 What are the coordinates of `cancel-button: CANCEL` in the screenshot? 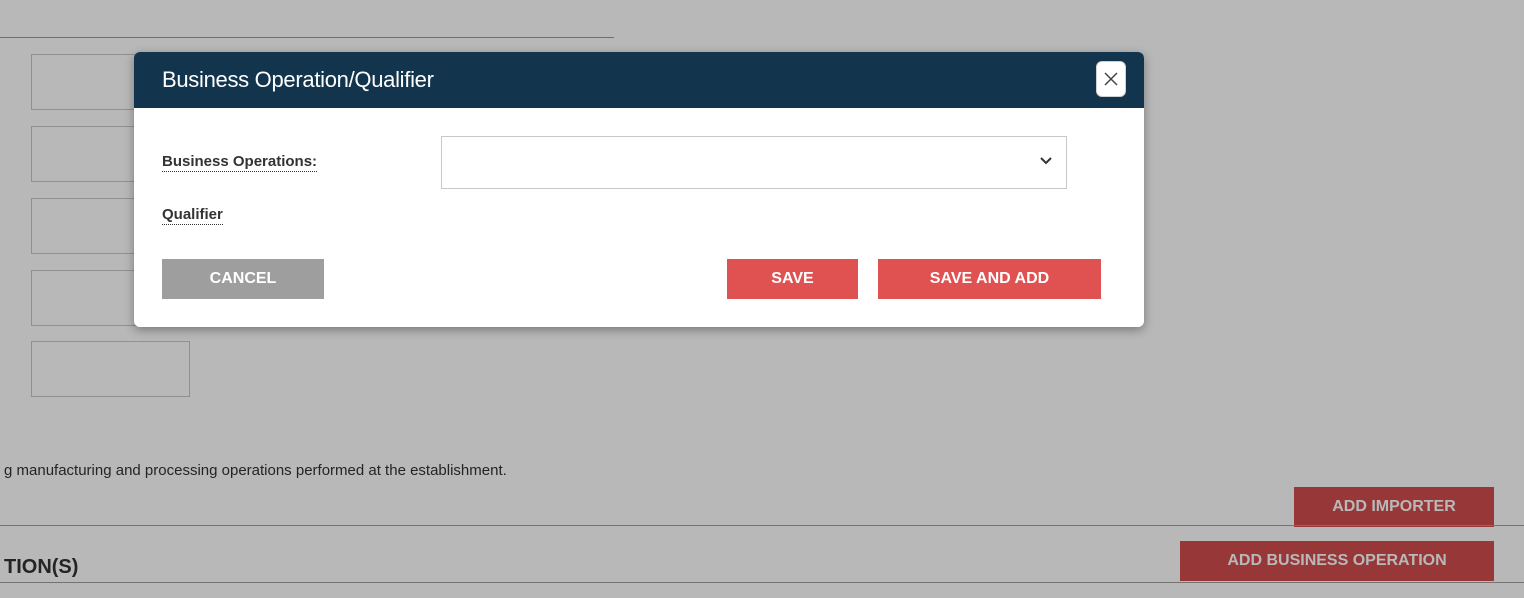 It's located at (243, 279).